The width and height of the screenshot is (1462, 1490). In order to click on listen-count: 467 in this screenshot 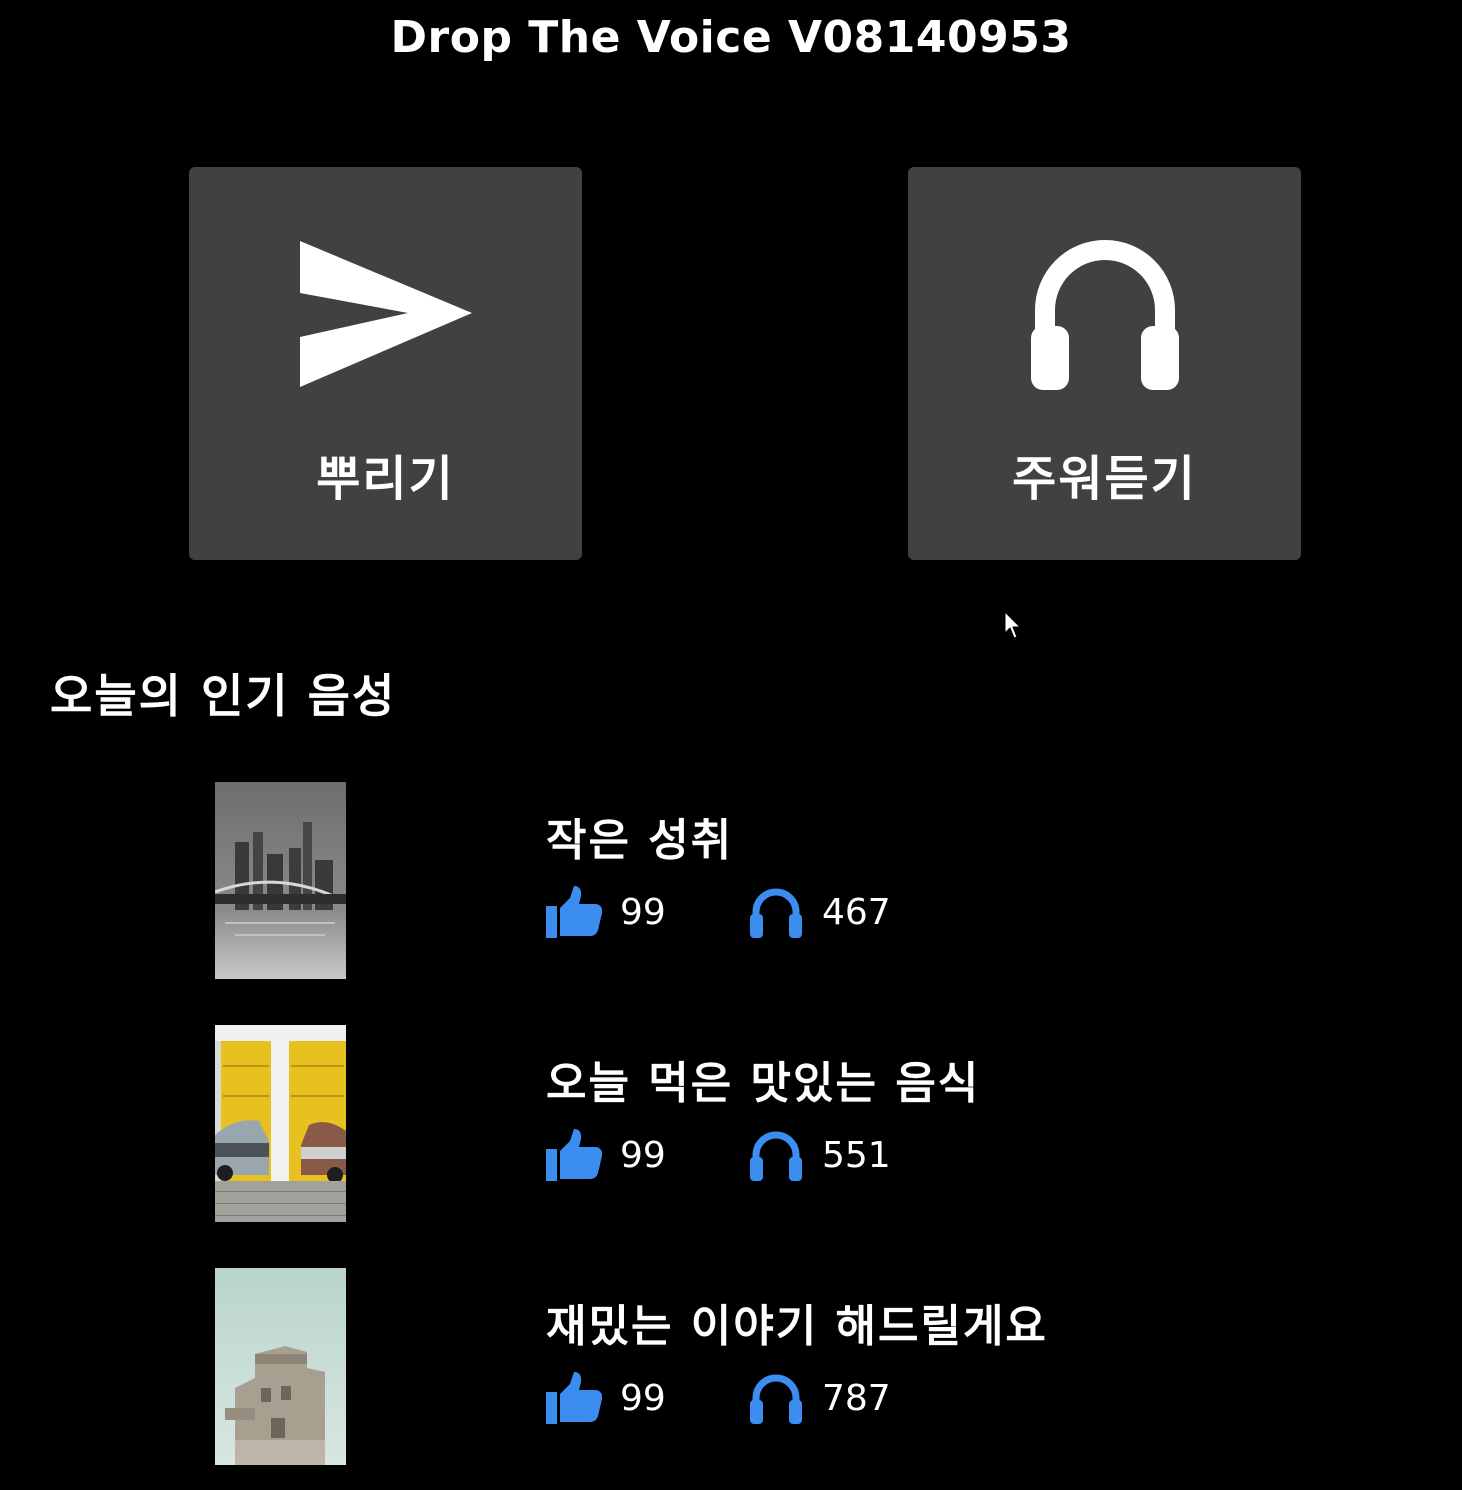, I will do `click(856, 912)`.